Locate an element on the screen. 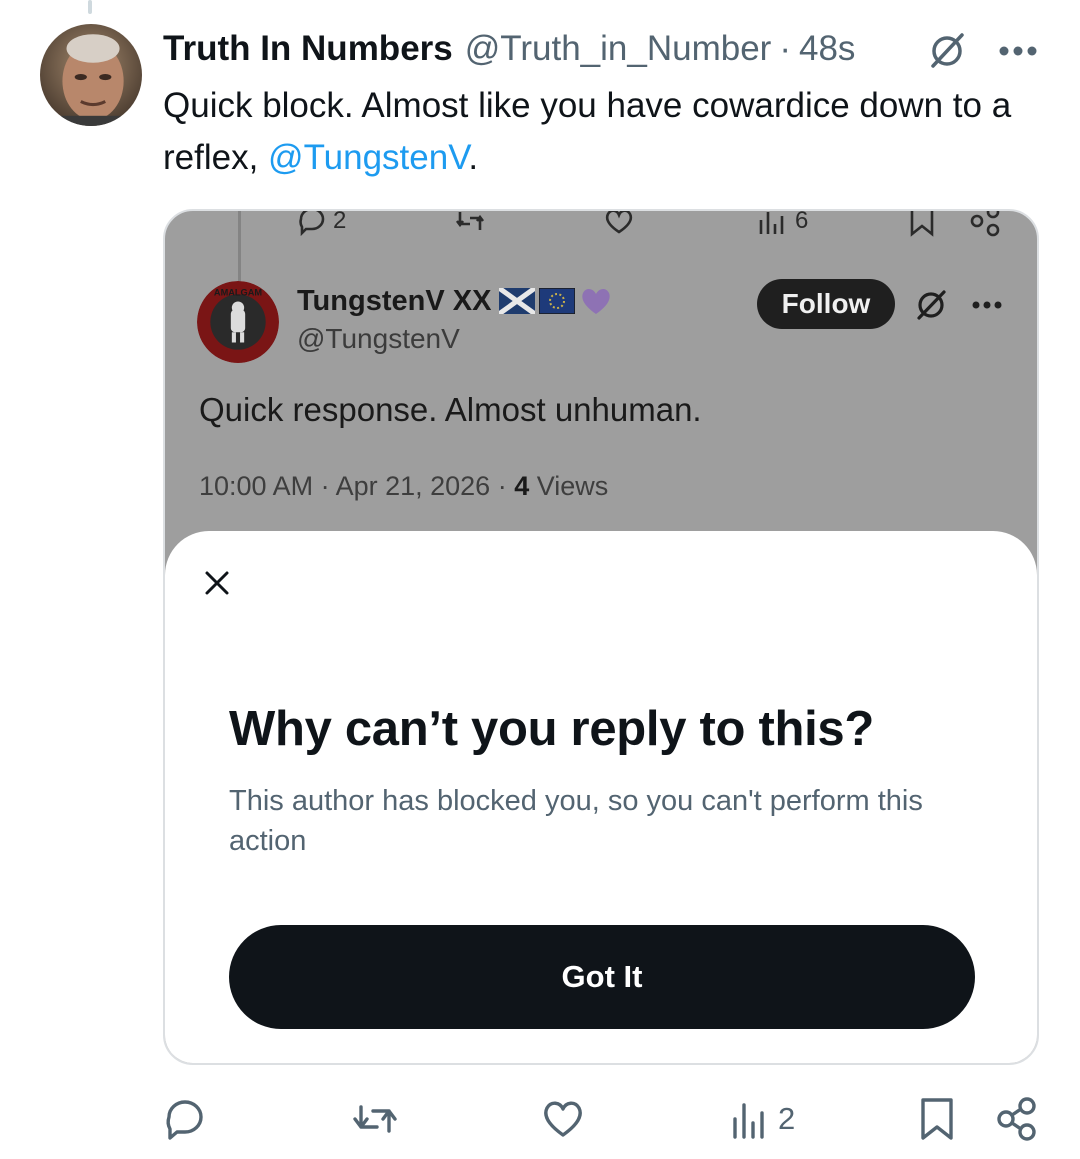  more-icon is located at coordinates (1018, 51).